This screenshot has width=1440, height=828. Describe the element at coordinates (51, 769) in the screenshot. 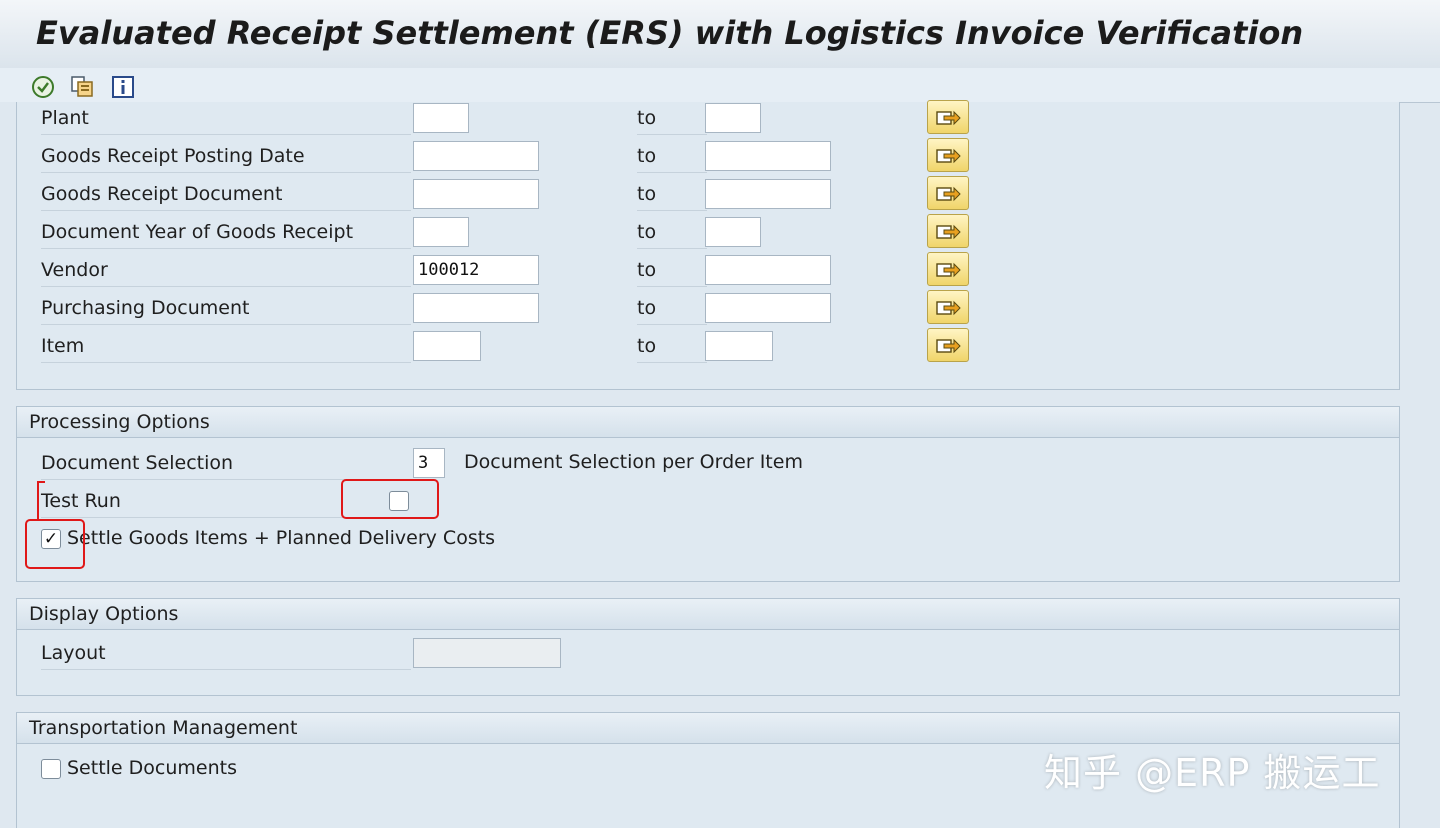

I see `settle-documents-checkbox` at that location.